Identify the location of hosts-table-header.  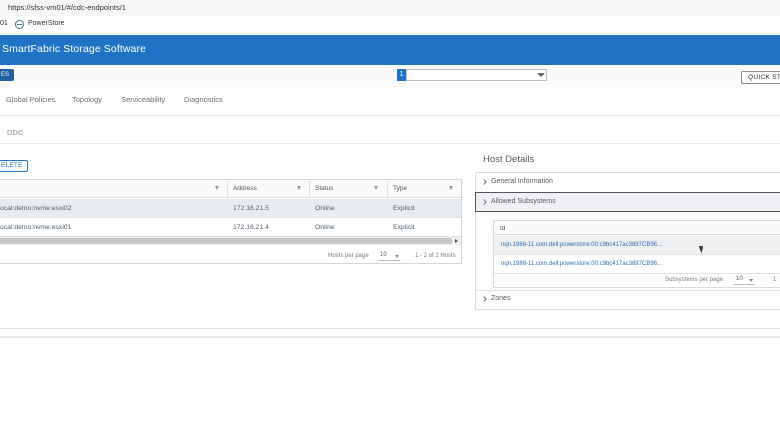
(230, 189).